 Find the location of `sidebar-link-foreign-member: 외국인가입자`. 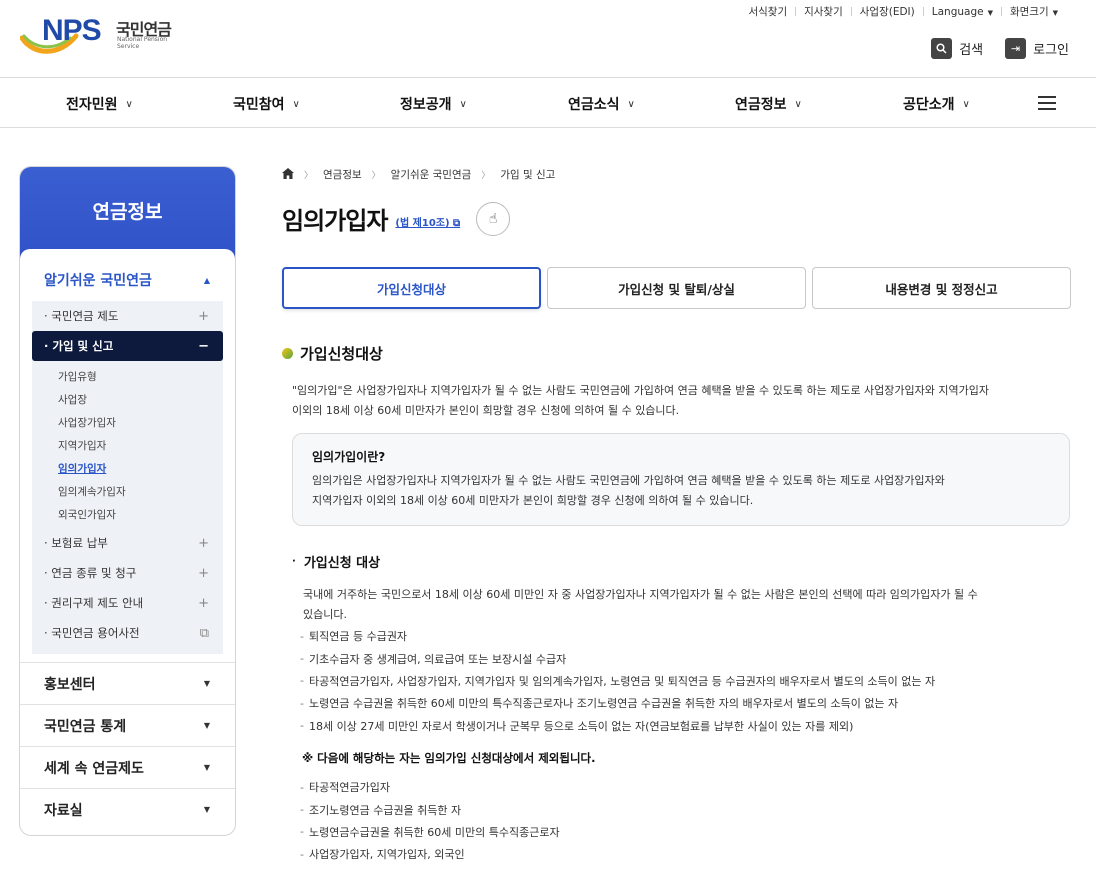

sidebar-link-foreign-member: 외국인가입자 is located at coordinates (140, 514).